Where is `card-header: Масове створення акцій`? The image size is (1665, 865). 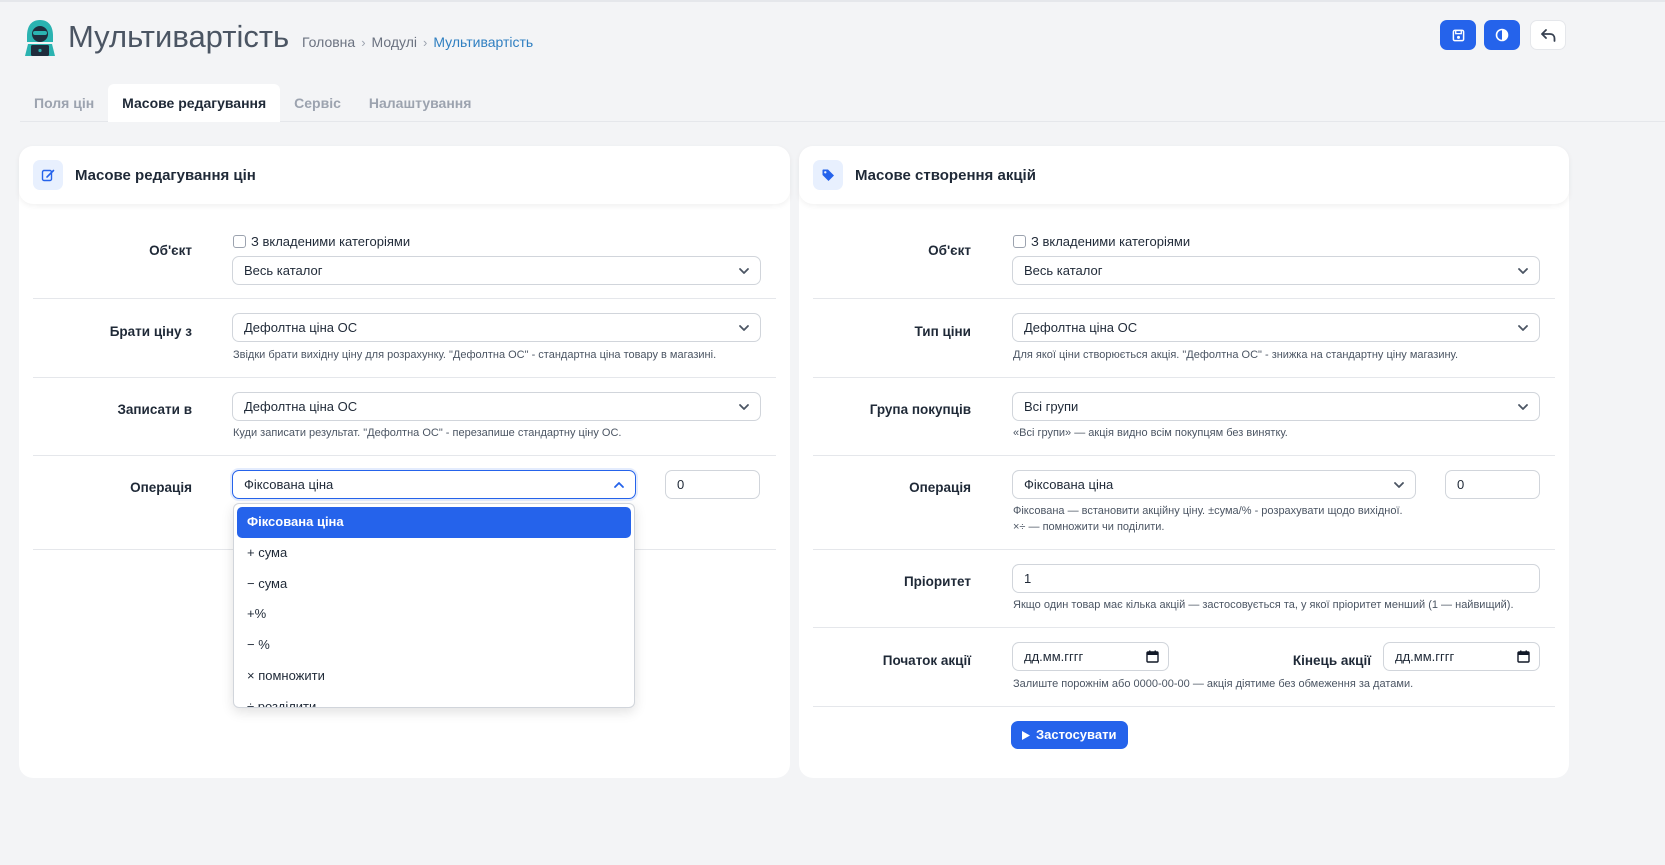 card-header: Масове створення акцій is located at coordinates (1184, 175).